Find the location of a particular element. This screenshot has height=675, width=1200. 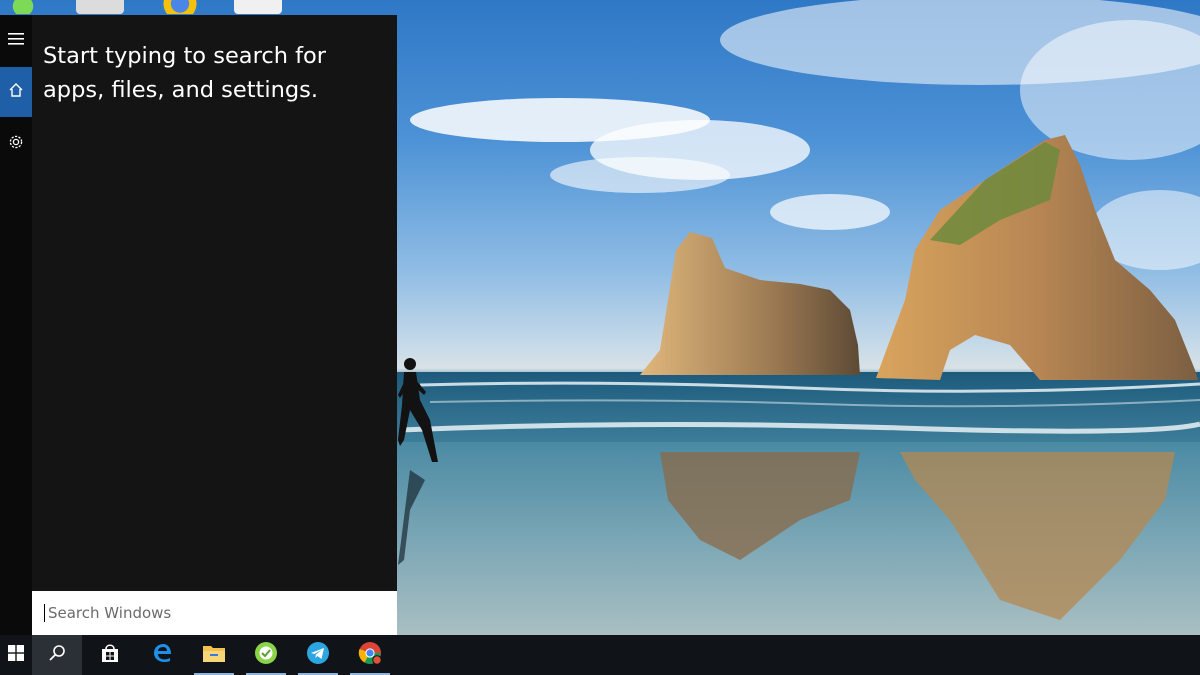

desktop-icon-document is located at coordinates (100, 7).